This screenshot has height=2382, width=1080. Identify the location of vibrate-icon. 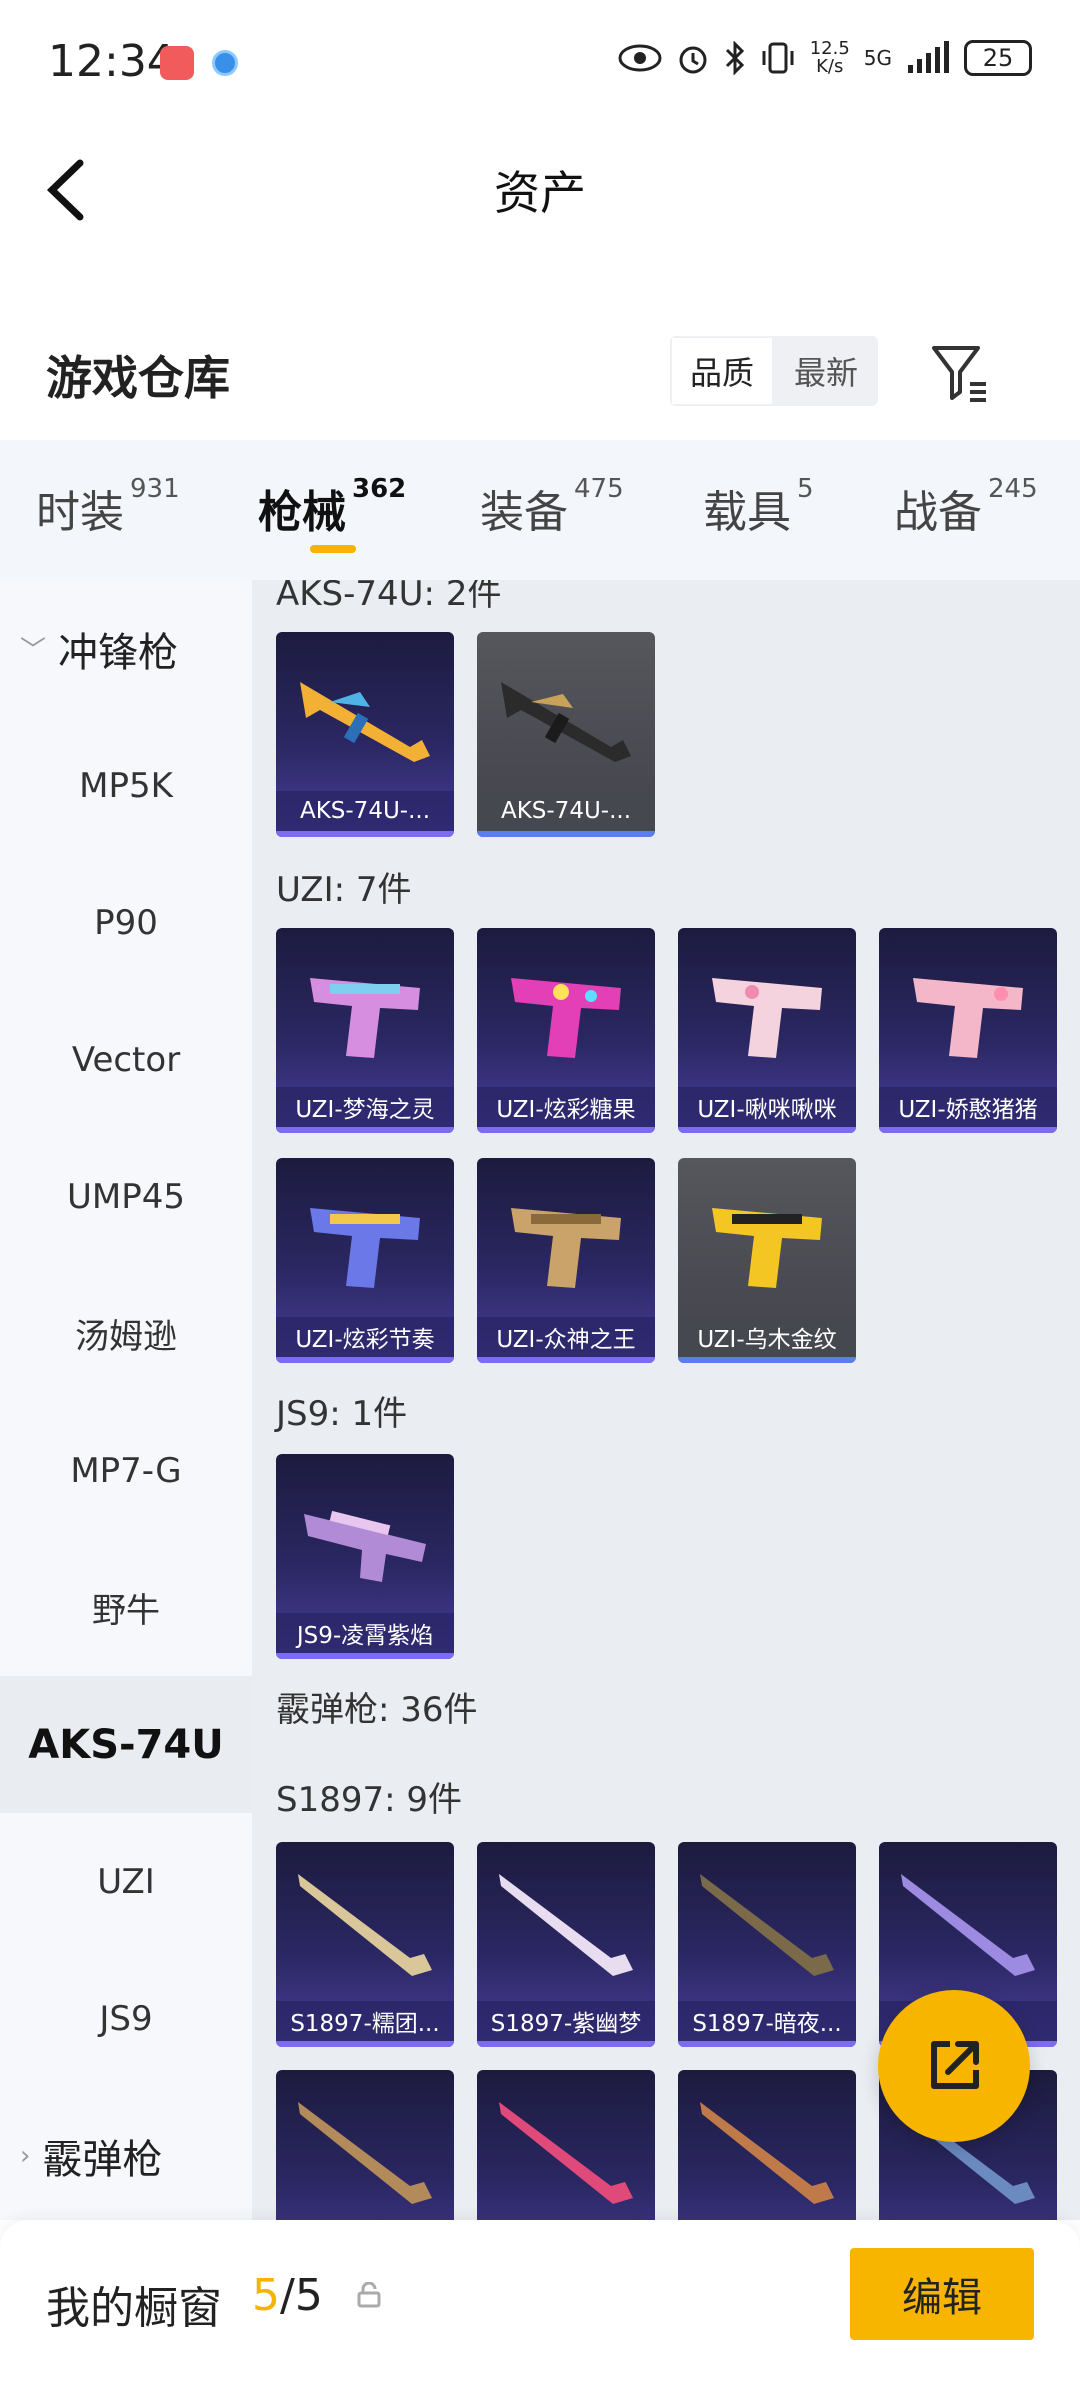
(778, 58).